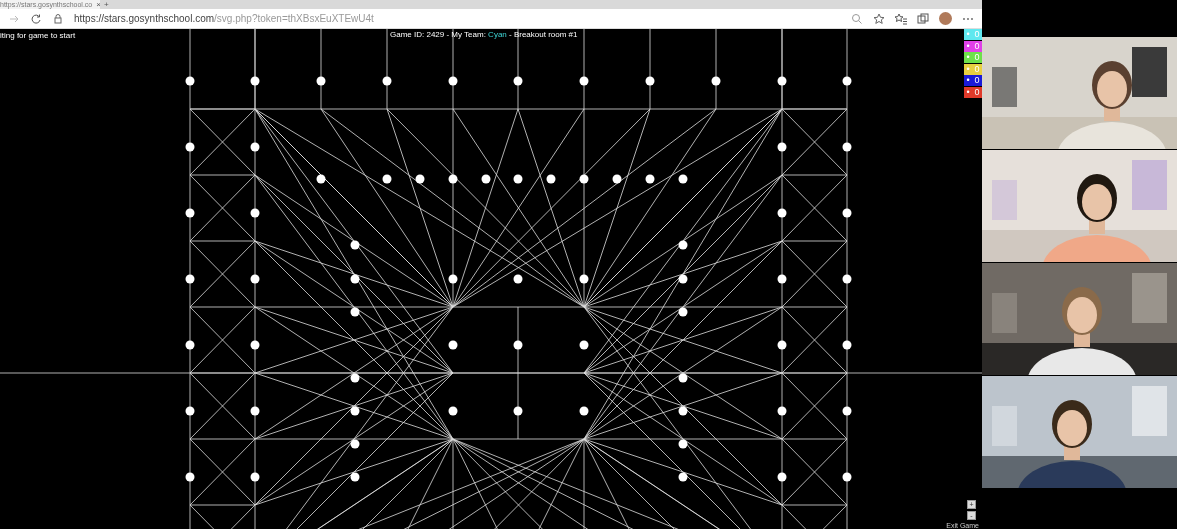 This screenshot has height=529, width=1177. What do you see at coordinates (945, 18) in the screenshot?
I see `profile-avatar` at bounding box center [945, 18].